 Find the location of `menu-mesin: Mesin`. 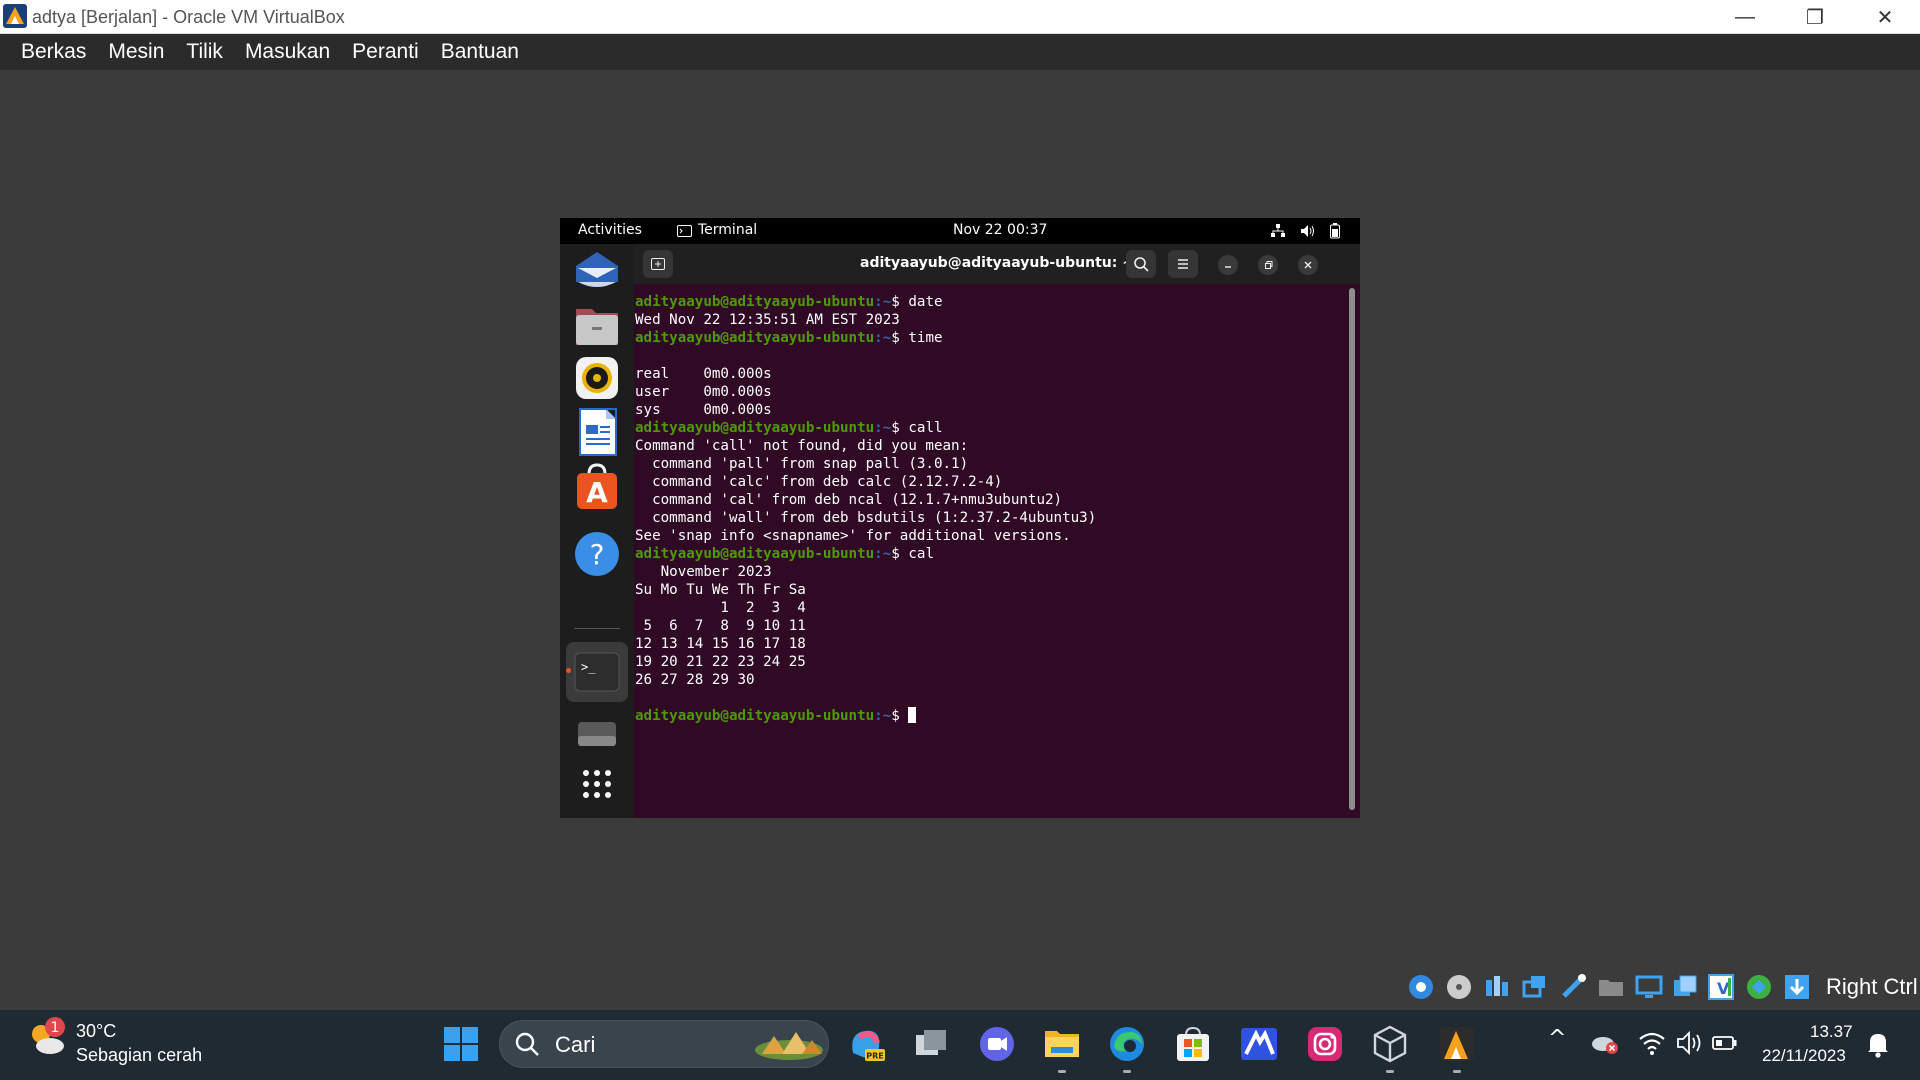

menu-mesin: Mesin is located at coordinates (136, 52).